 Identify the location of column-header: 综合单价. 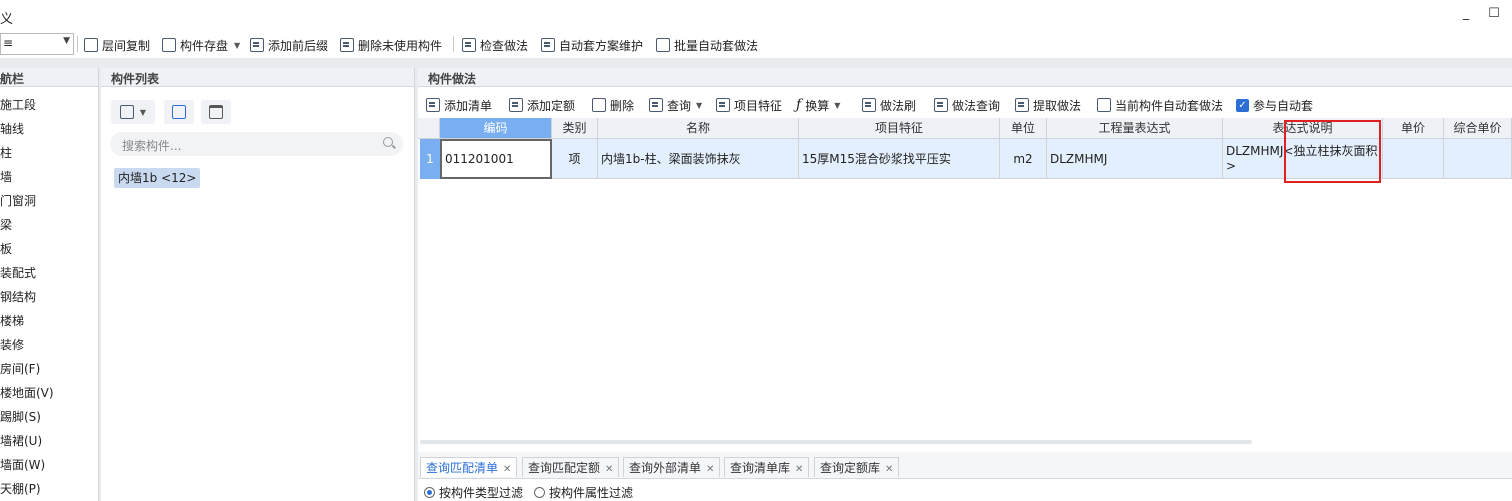
(1478, 128).